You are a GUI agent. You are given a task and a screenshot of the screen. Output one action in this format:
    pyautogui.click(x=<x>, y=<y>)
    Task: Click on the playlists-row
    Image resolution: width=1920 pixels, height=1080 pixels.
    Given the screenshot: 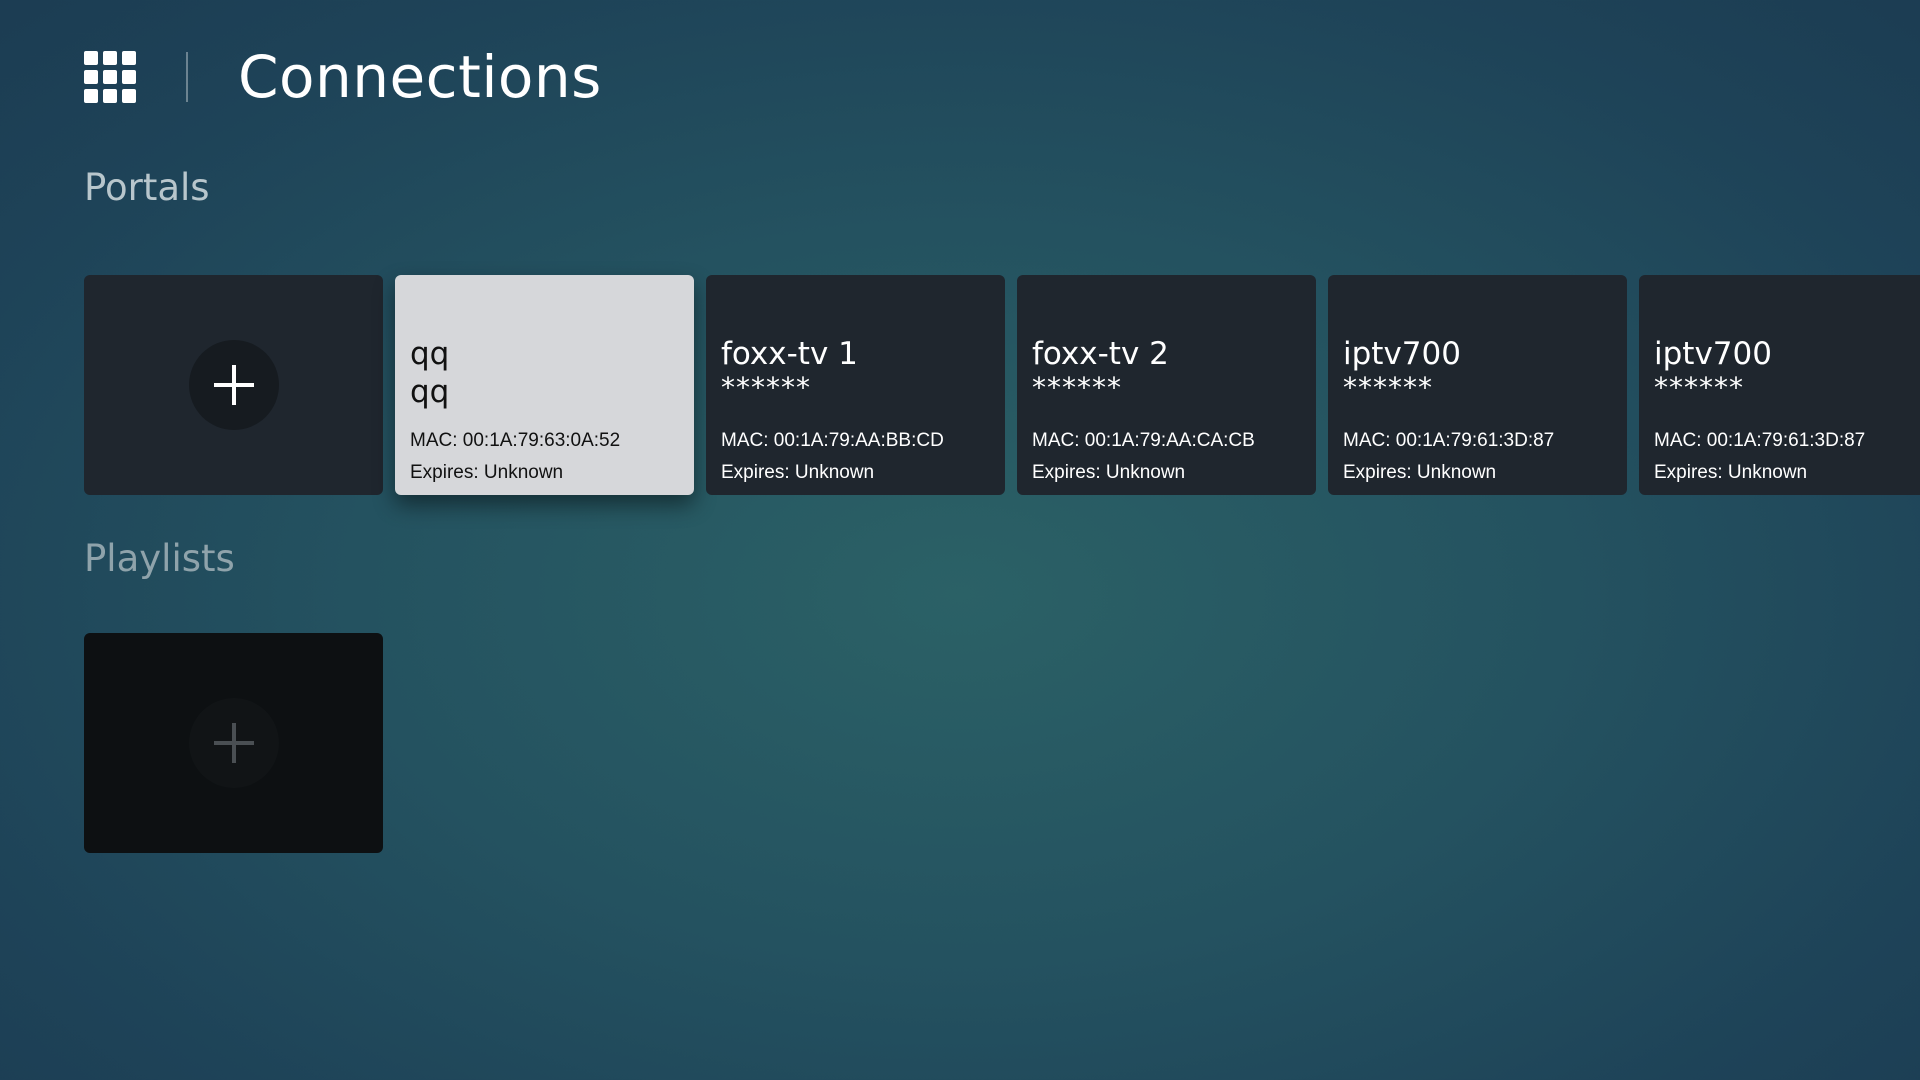 What is the action you would take?
    pyautogui.click(x=233, y=743)
    